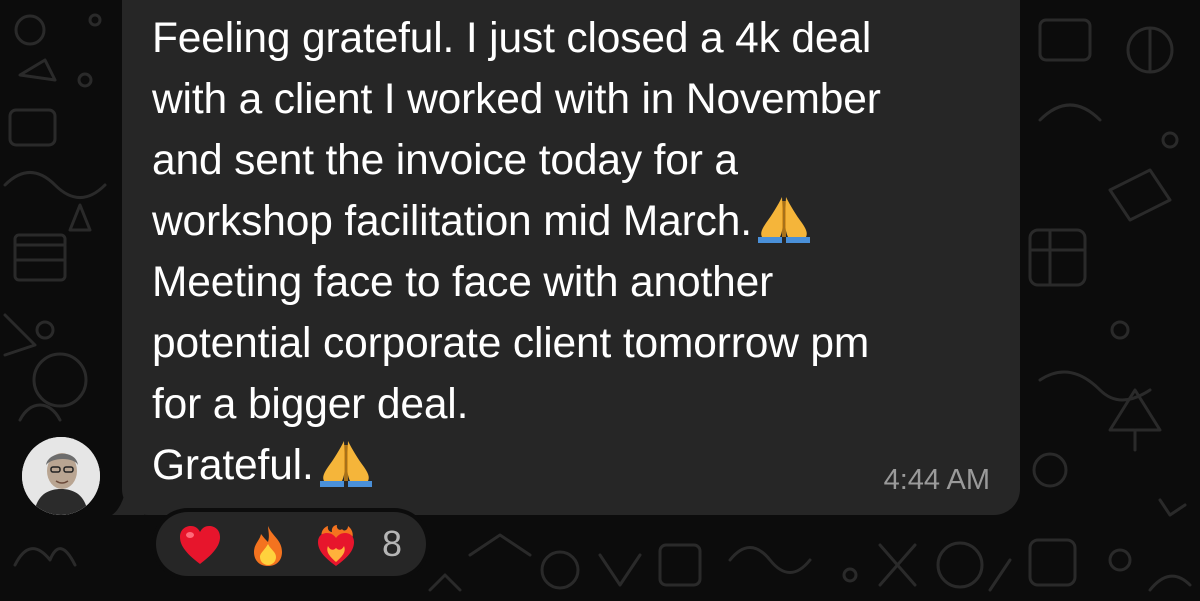 Image resolution: width=1200 pixels, height=601 pixels. What do you see at coordinates (291, 544) in the screenshot?
I see `reactions-bar: 8` at bounding box center [291, 544].